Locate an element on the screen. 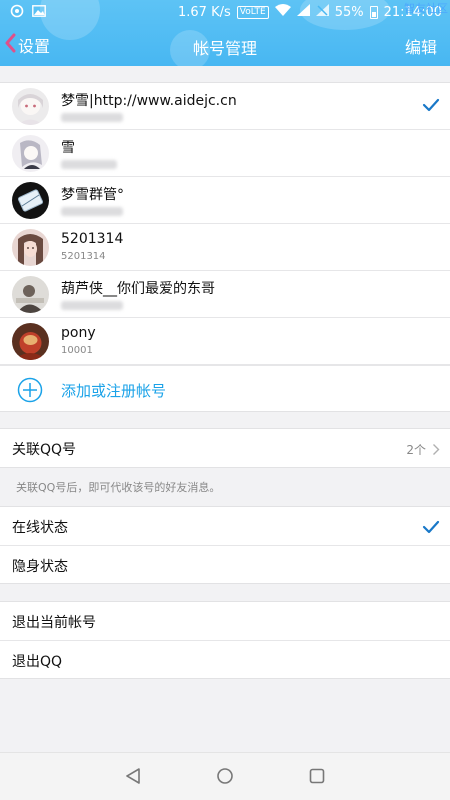  account-name: 葫芦侠__你们最爱的东哥 is located at coordinates (138, 289).